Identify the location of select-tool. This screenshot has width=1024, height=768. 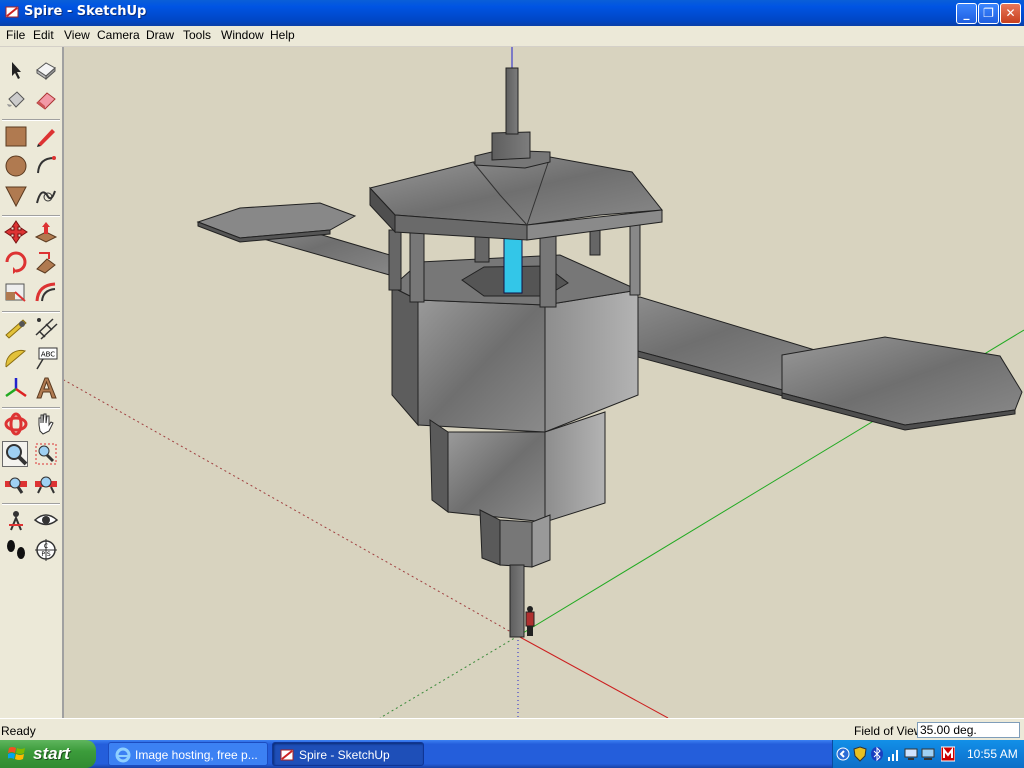
(16, 70).